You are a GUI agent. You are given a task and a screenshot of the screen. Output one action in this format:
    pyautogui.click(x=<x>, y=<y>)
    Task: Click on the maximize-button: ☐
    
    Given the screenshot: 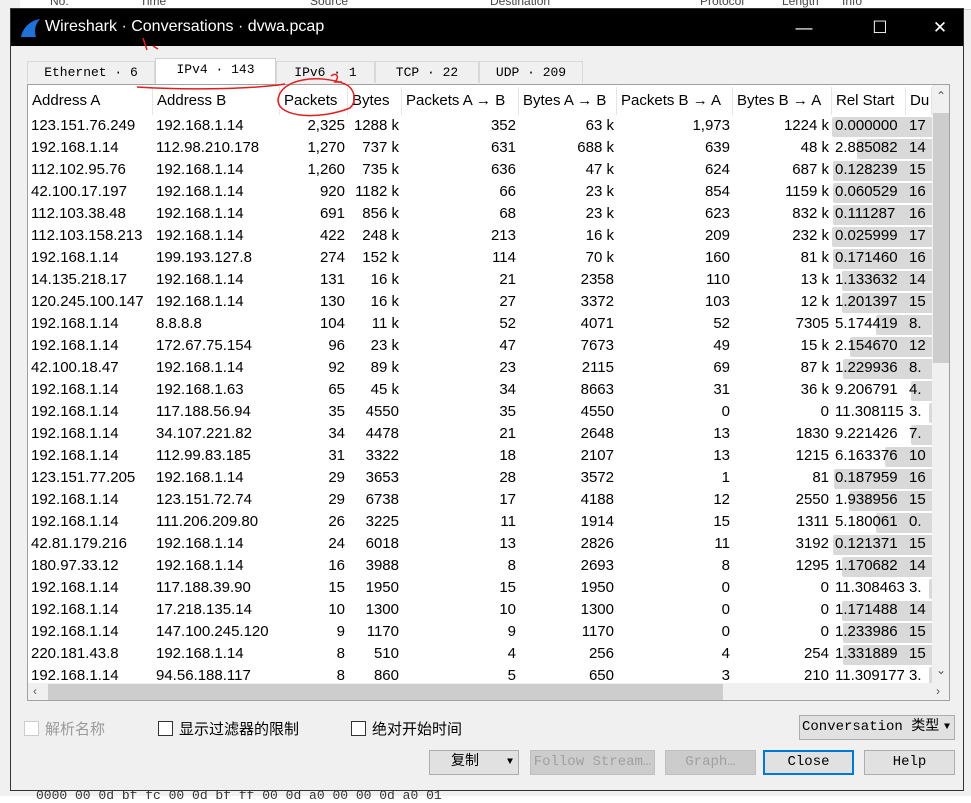 What is the action you would take?
    pyautogui.click(x=880, y=27)
    